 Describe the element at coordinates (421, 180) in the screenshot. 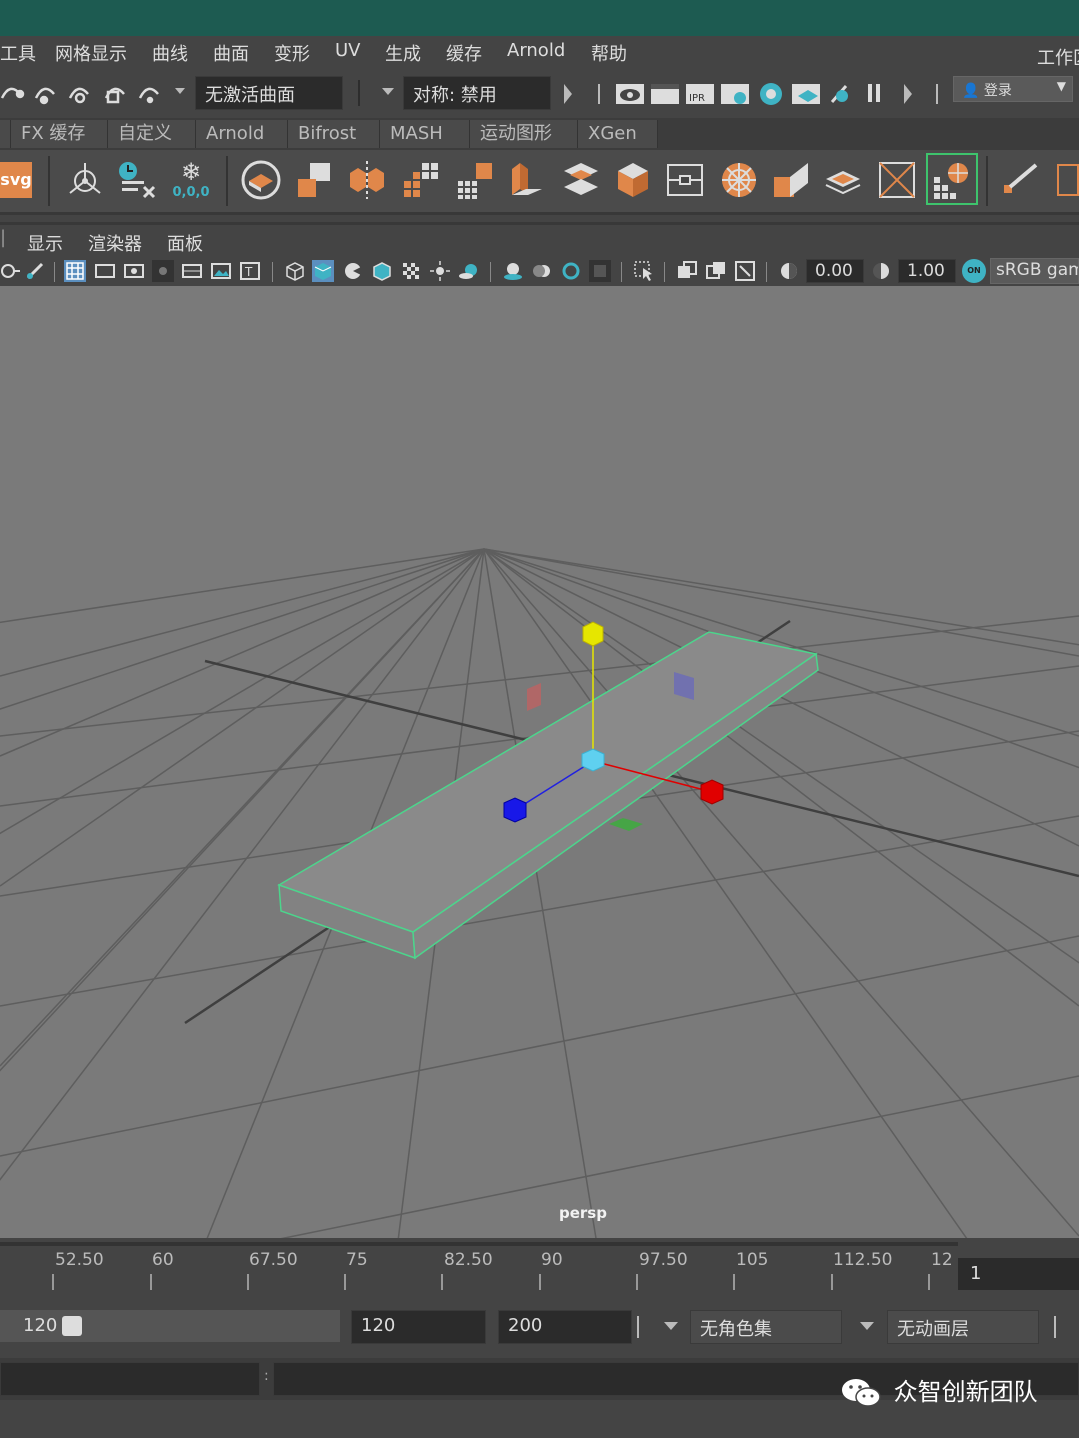

I see `smooth-icon` at that location.